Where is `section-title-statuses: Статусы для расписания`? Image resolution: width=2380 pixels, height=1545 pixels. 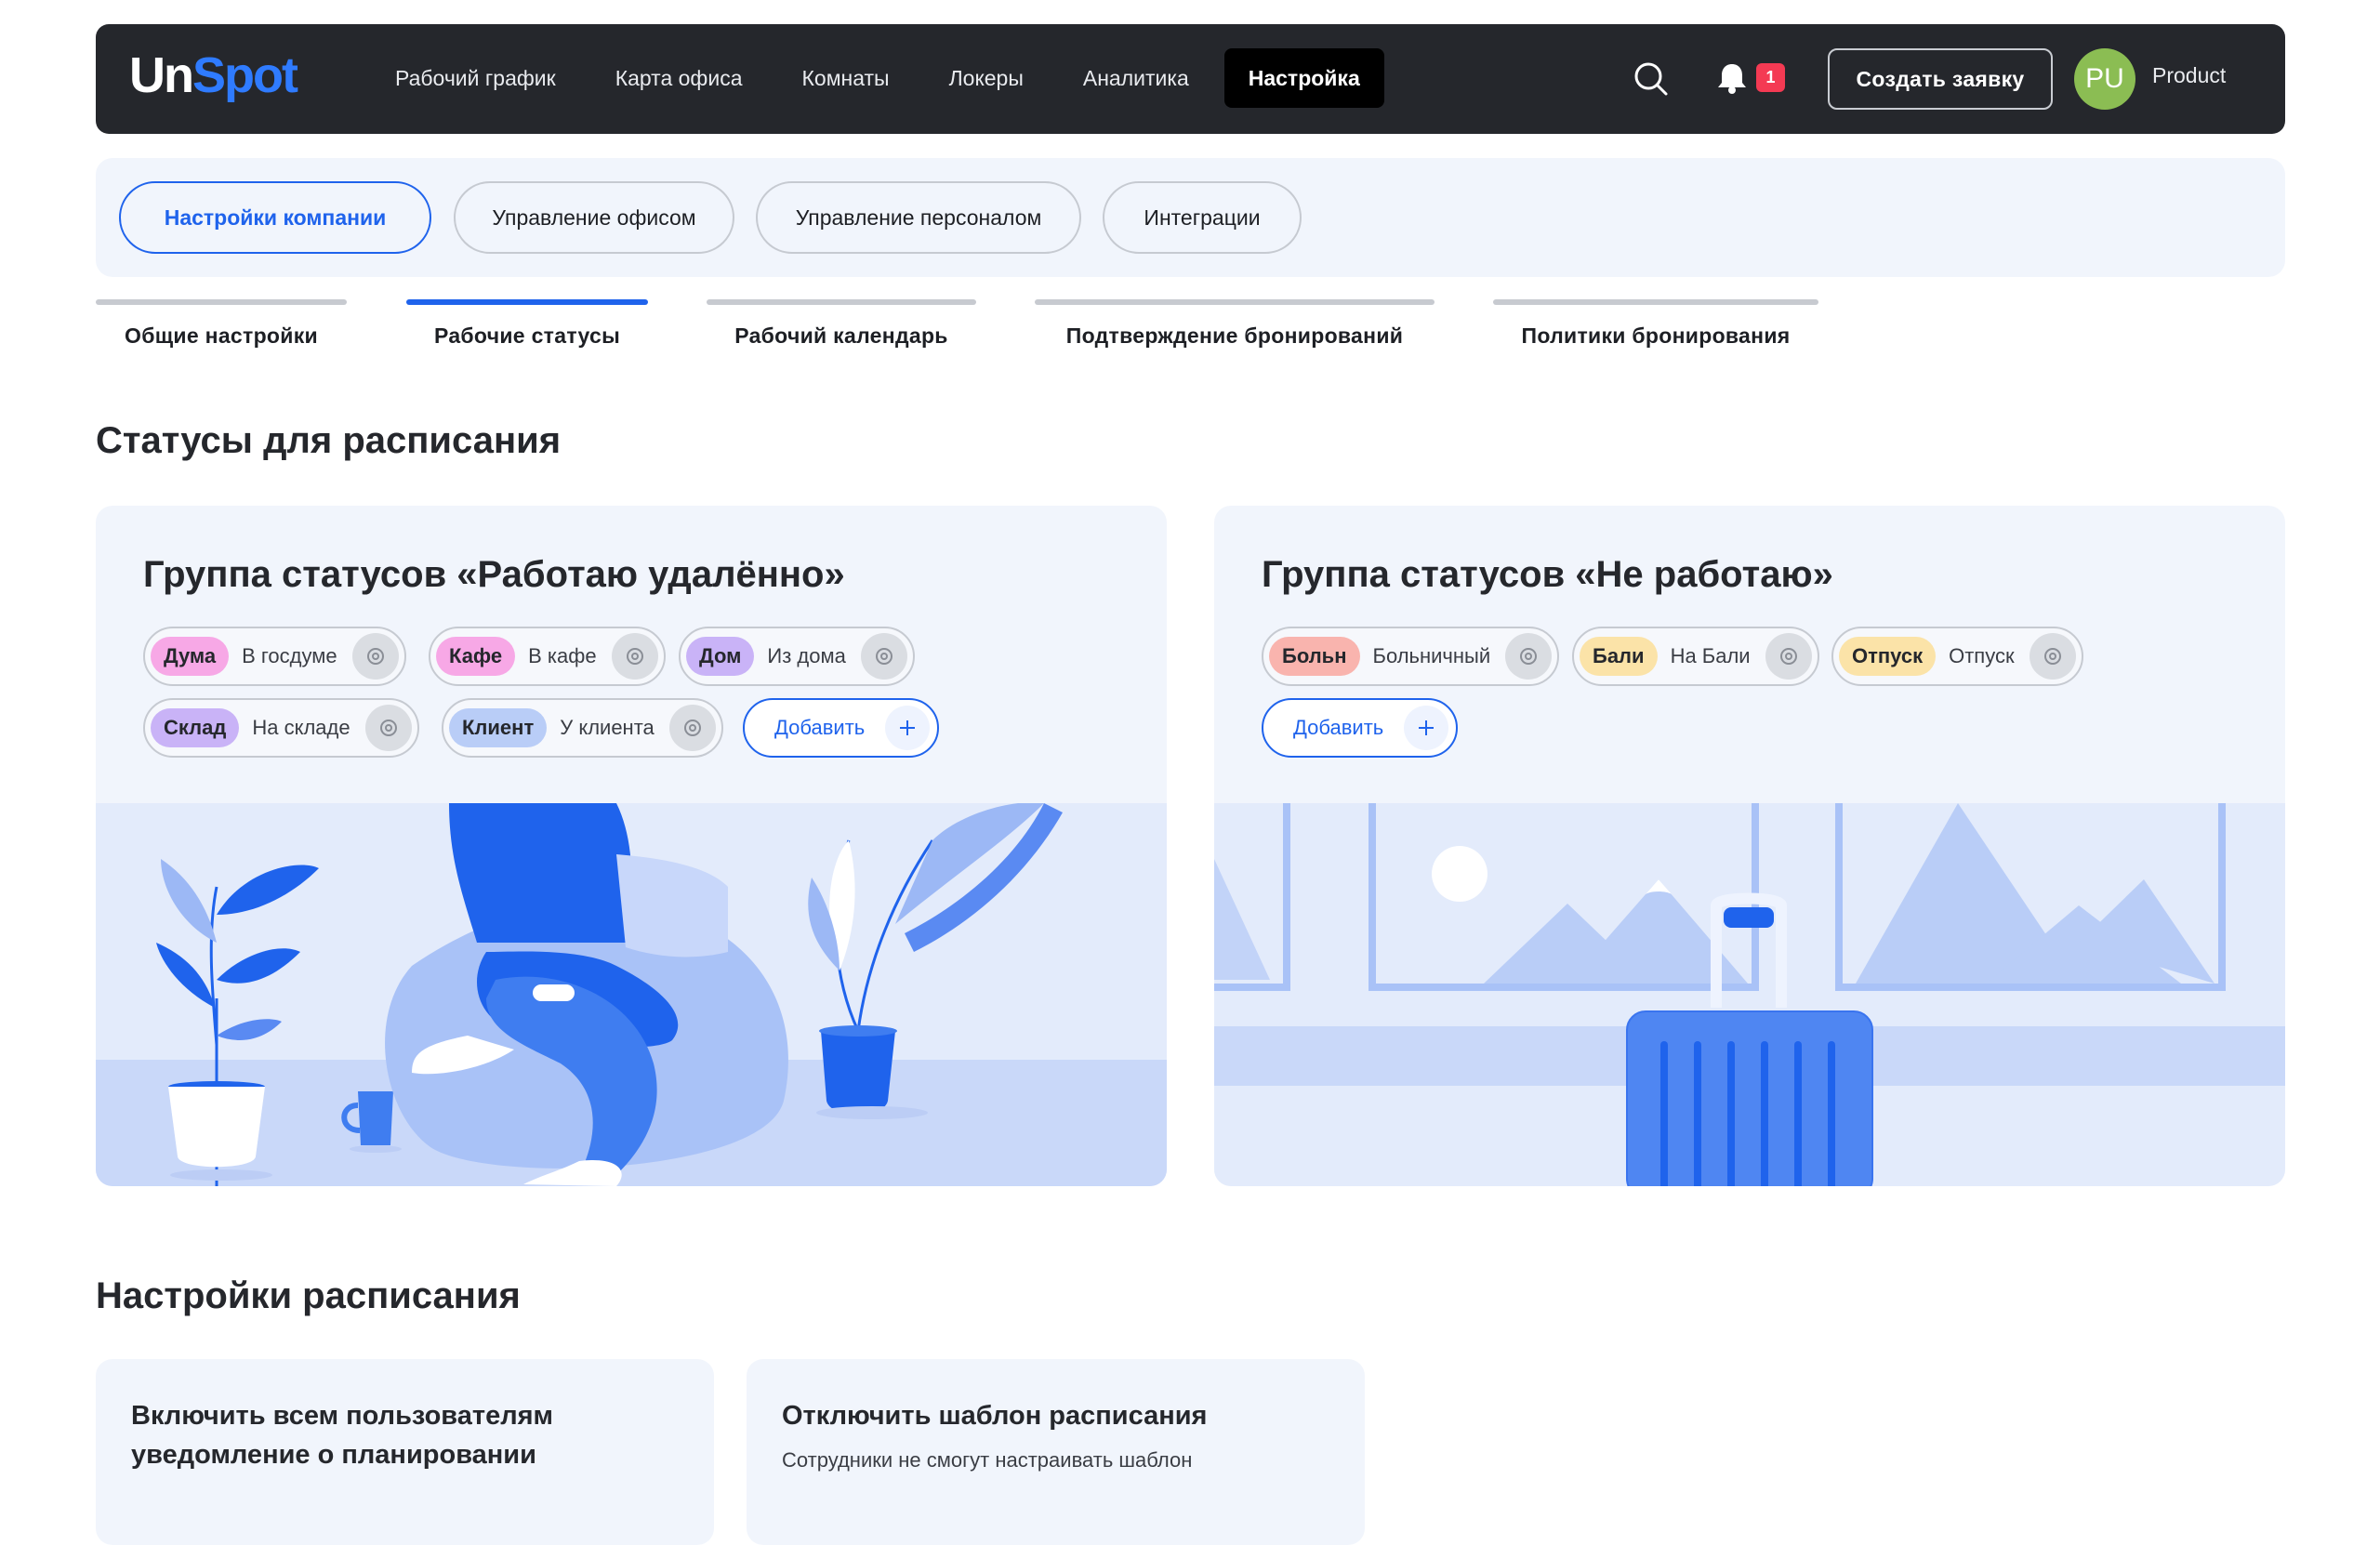 section-title-statuses: Статусы для расписания is located at coordinates (329, 440).